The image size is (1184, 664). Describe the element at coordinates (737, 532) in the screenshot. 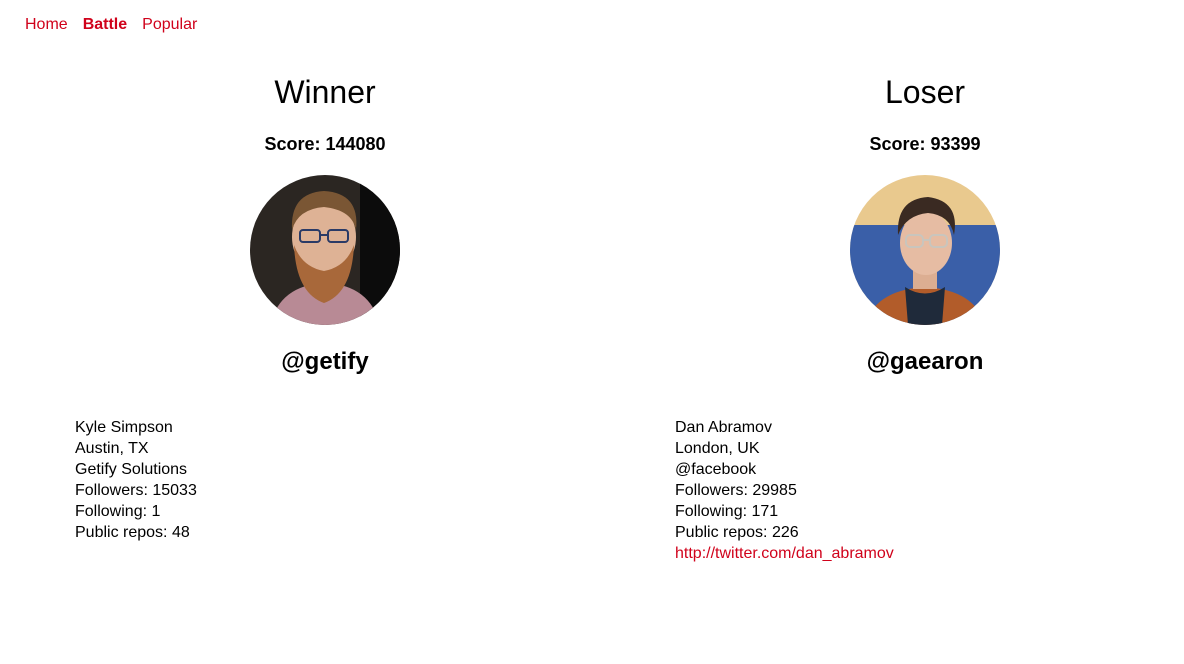

I see `loser-repos: Public repos: 226` at that location.